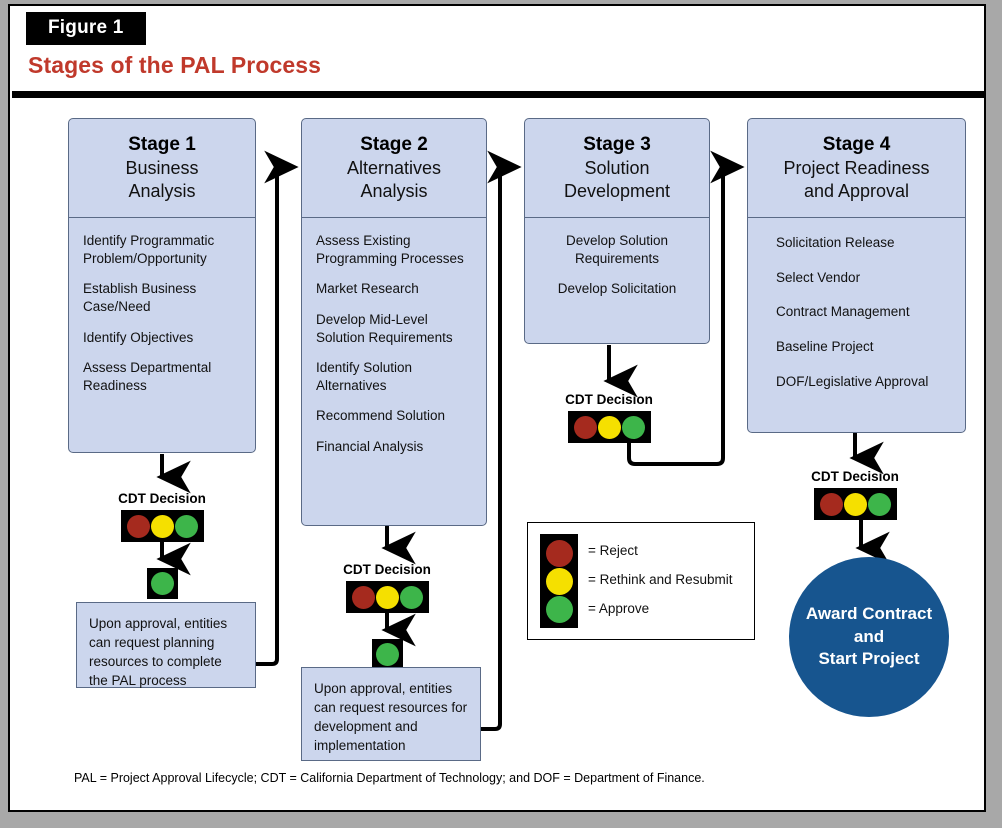  I want to click on cdt-decision-label-1: CDT Decision, so click(162, 498).